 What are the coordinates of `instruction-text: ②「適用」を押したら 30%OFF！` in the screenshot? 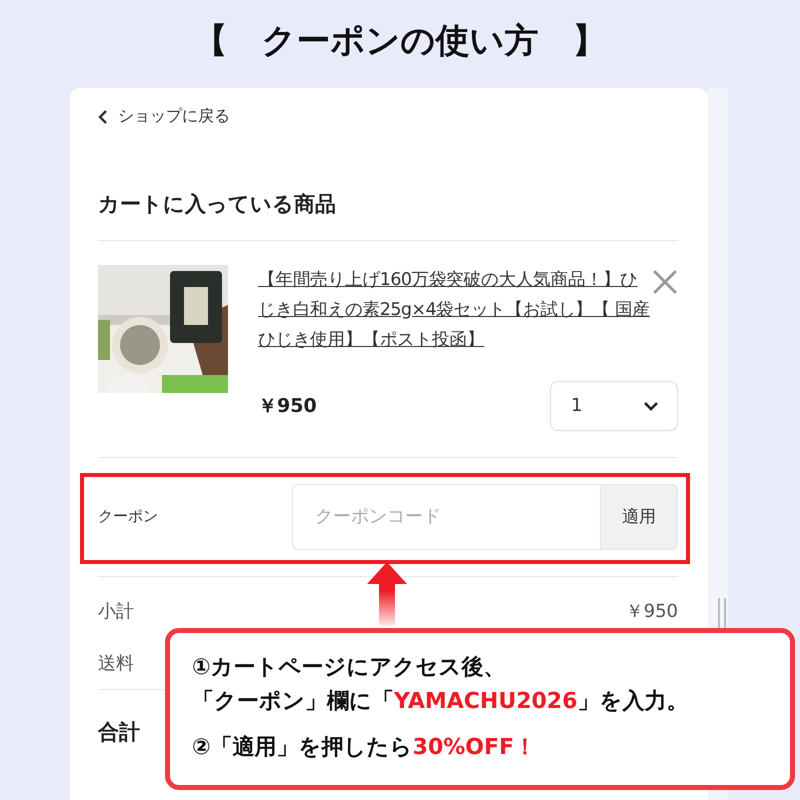 It's located at (365, 748).